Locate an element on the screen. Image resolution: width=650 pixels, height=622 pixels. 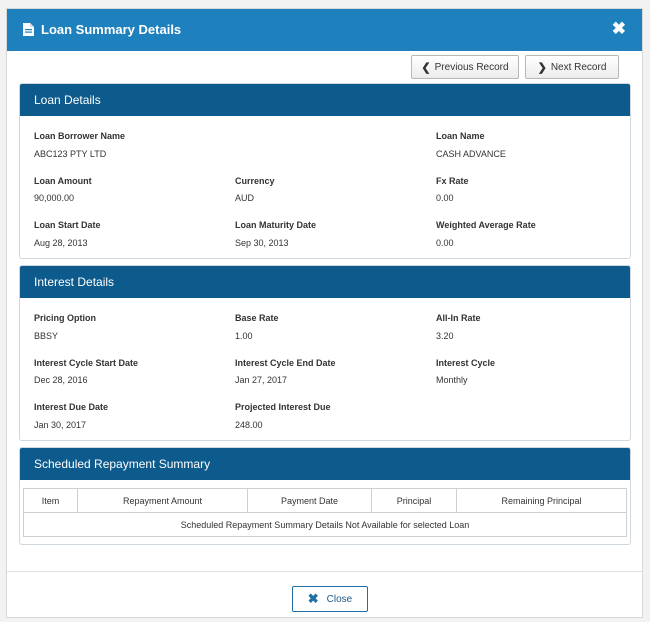
currency-value: AUD is located at coordinates (245, 198).